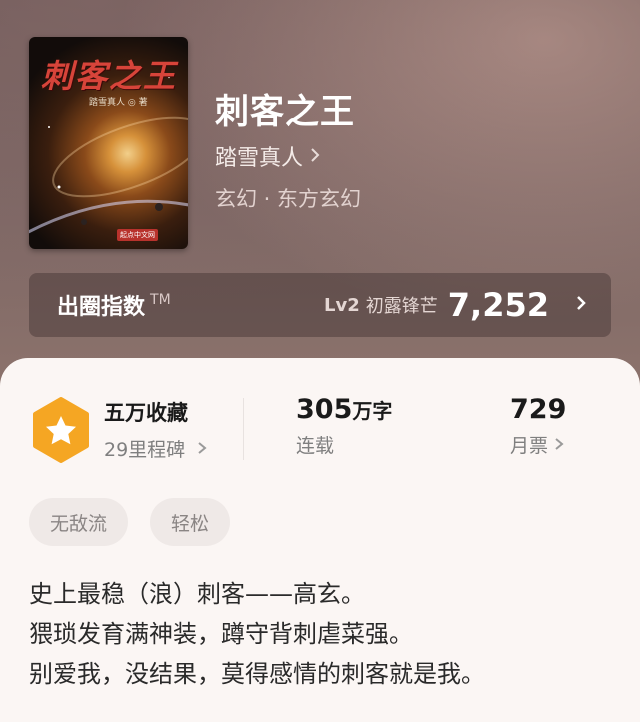 The height and width of the screenshot is (722, 640). Describe the element at coordinates (259, 158) in the screenshot. I see `author-name: 踏雪真人` at that location.